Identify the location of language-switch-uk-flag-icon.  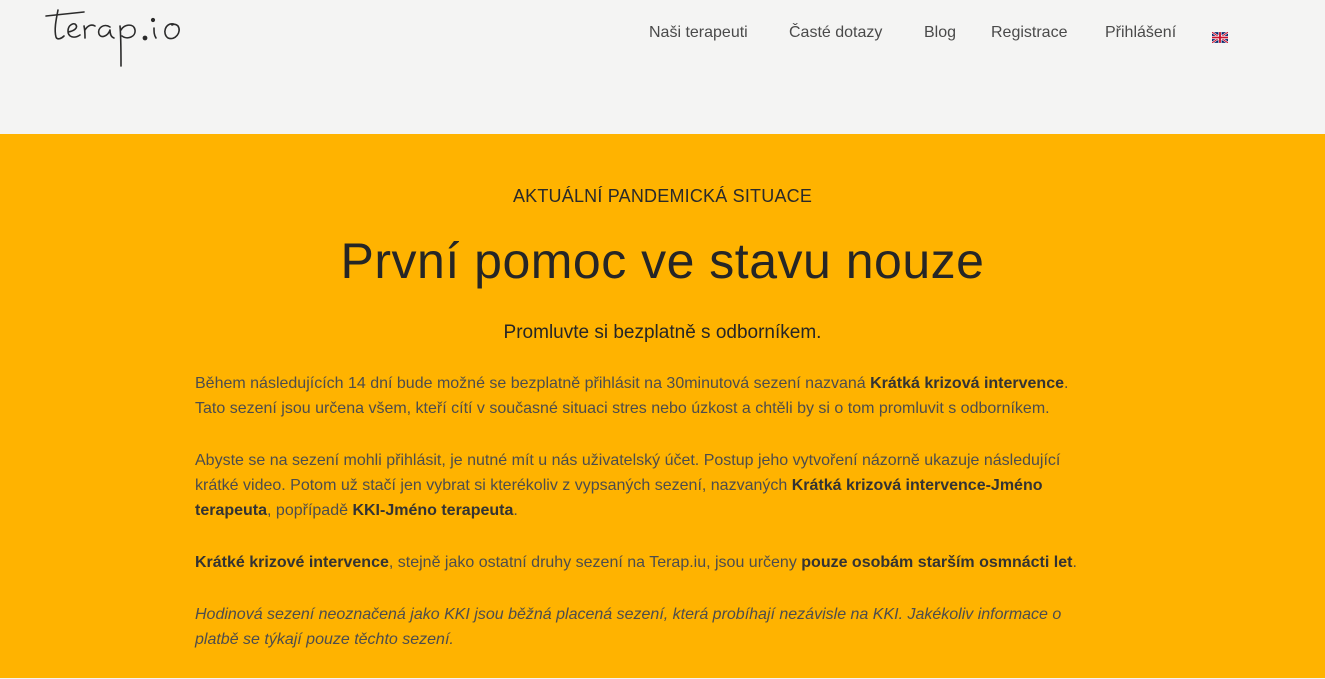
(1220, 37).